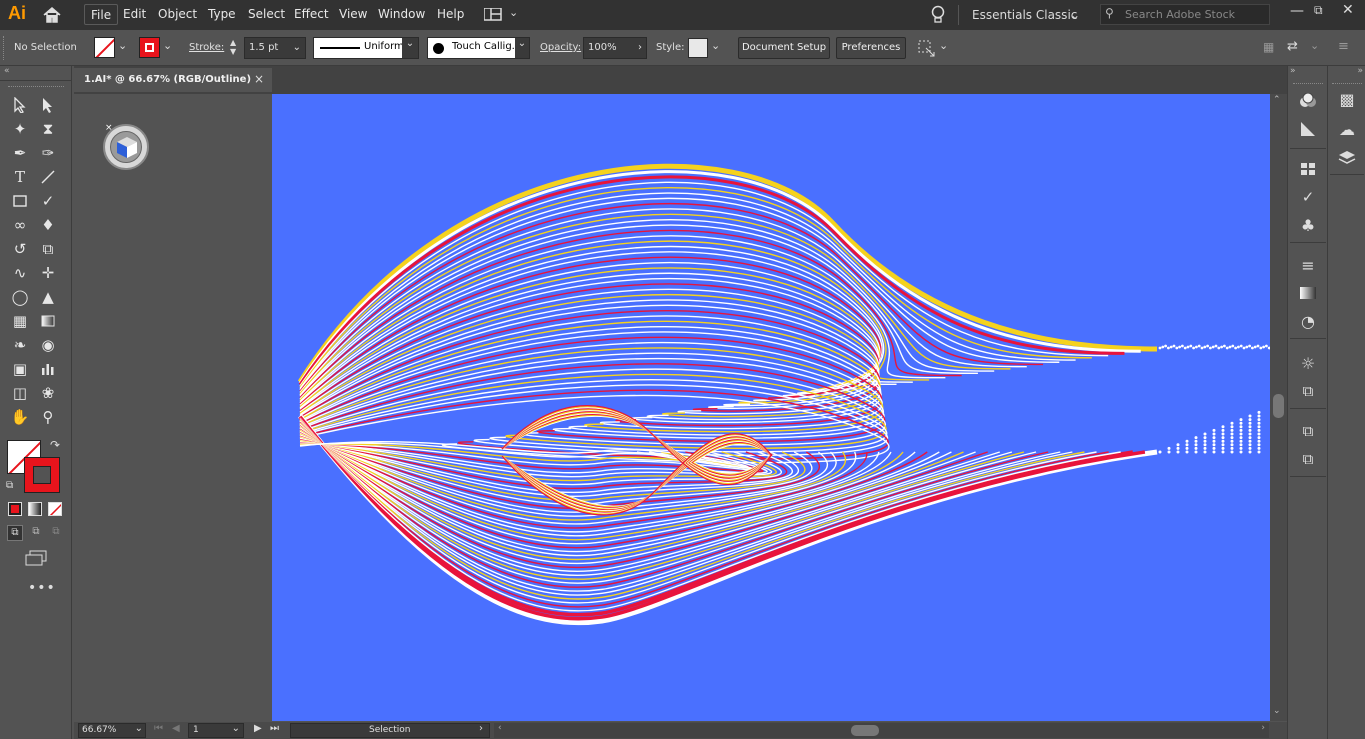 This screenshot has height=739, width=1365. Describe the element at coordinates (48, 129) in the screenshot. I see `lasso-icon: ⧗` at that location.